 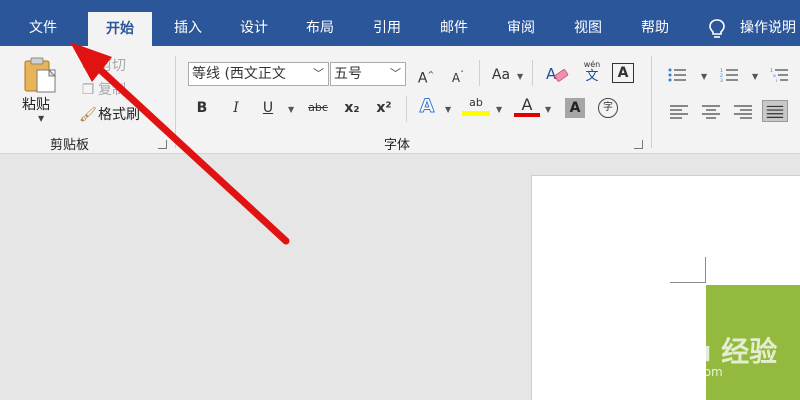 What do you see at coordinates (88, 115) in the screenshot?
I see `brush-icon: 🖌` at bounding box center [88, 115].